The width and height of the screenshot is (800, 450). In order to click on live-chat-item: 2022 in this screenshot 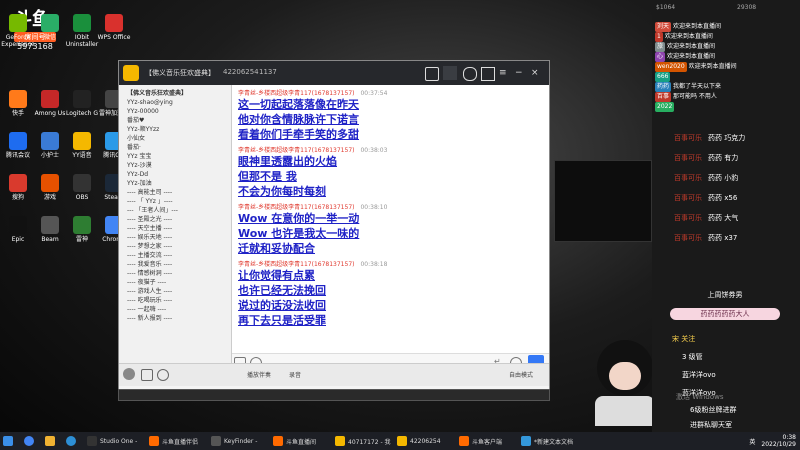, I will do `click(726, 107)`.